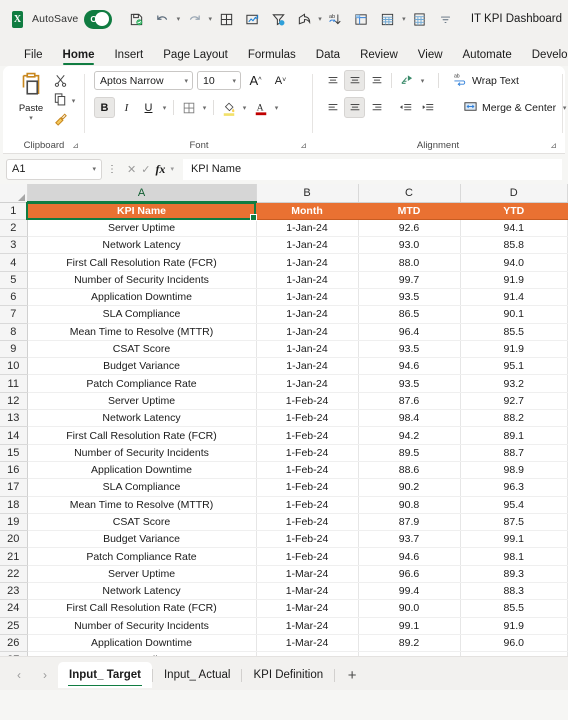  I want to click on grid-cell: 89.2, so click(409, 643).